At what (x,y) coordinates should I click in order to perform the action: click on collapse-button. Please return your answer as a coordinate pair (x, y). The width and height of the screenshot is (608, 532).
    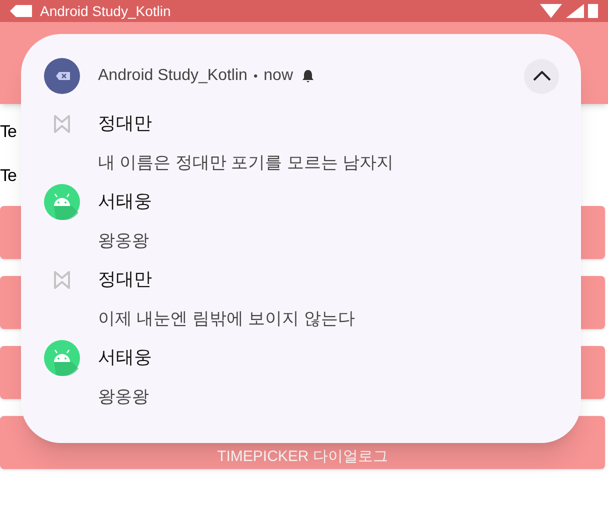
    Looking at the image, I should click on (541, 76).